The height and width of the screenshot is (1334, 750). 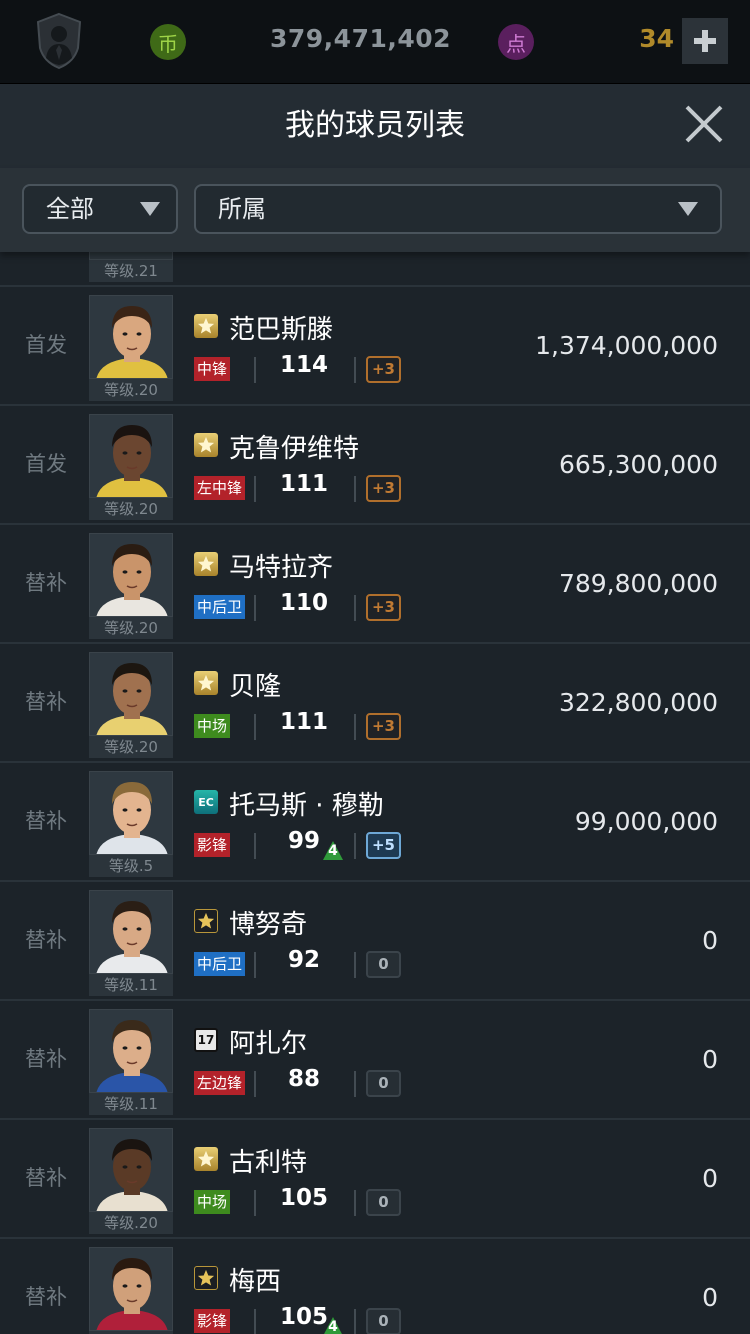 What do you see at coordinates (375, 1286) in the screenshot?
I see `list-item: 替补 梅西 影锋 105 4 0 0` at bounding box center [375, 1286].